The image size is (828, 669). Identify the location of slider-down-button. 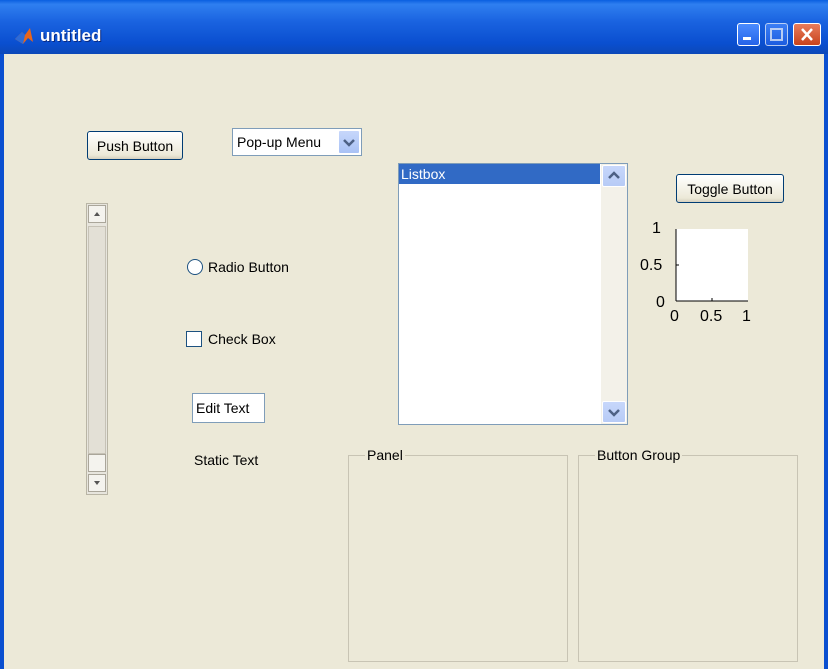
(97, 483).